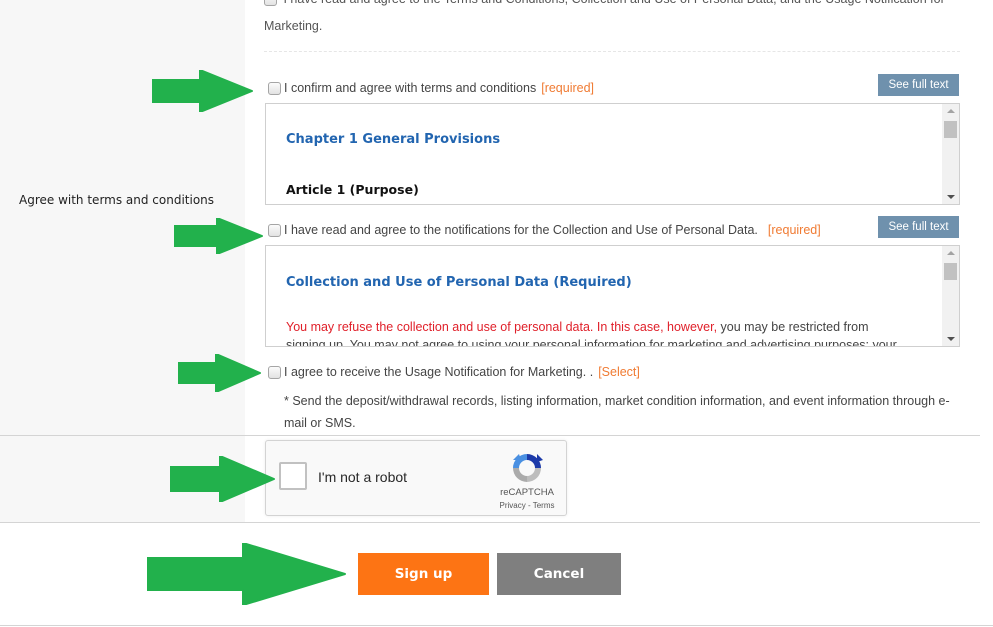  I want to click on recaptcha-brand: reCAPTCHA, so click(527, 492).